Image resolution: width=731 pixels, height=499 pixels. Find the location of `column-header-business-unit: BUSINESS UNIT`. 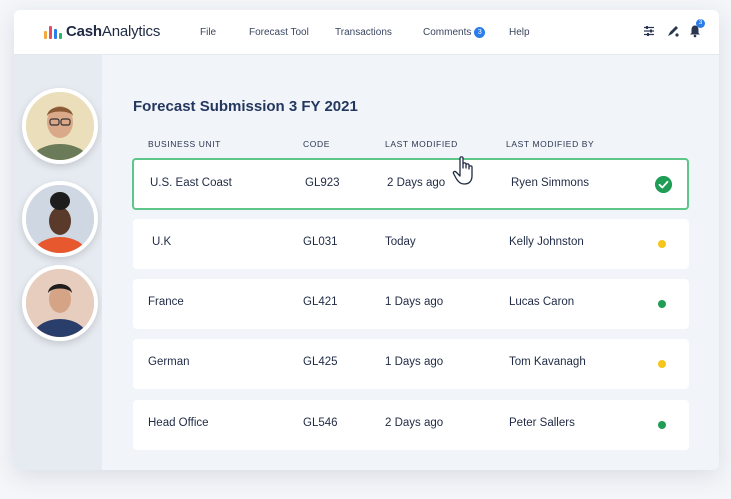

column-header-business-unit: BUSINESS UNIT is located at coordinates (184, 144).